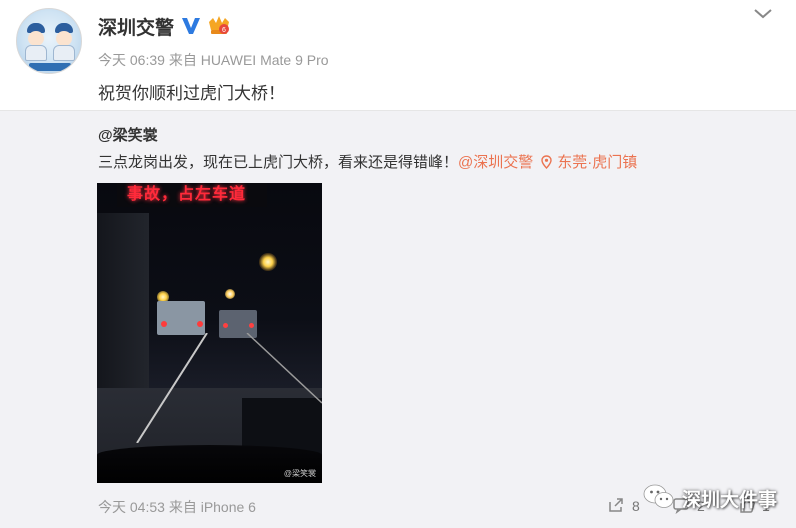 This screenshot has height=528, width=796. What do you see at coordinates (597, 162) in the screenshot?
I see `location-label: 东莞·虎门镇` at bounding box center [597, 162].